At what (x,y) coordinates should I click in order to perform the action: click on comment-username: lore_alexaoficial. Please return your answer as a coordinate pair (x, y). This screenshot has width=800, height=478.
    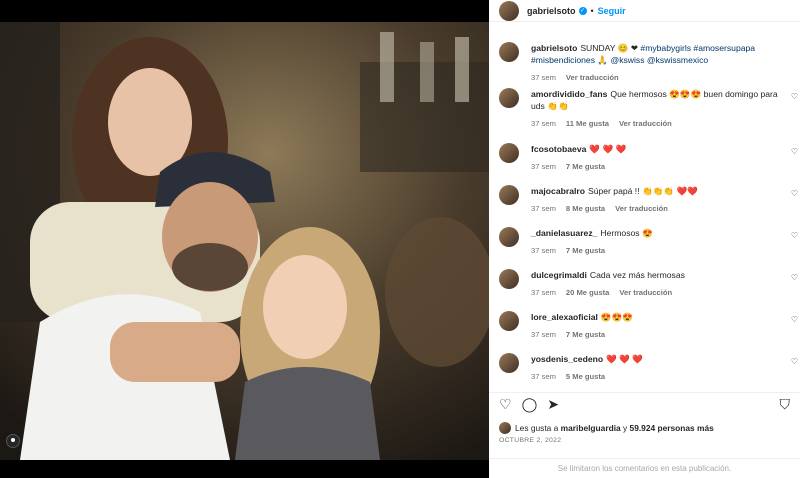
    Looking at the image, I should click on (564, 317).